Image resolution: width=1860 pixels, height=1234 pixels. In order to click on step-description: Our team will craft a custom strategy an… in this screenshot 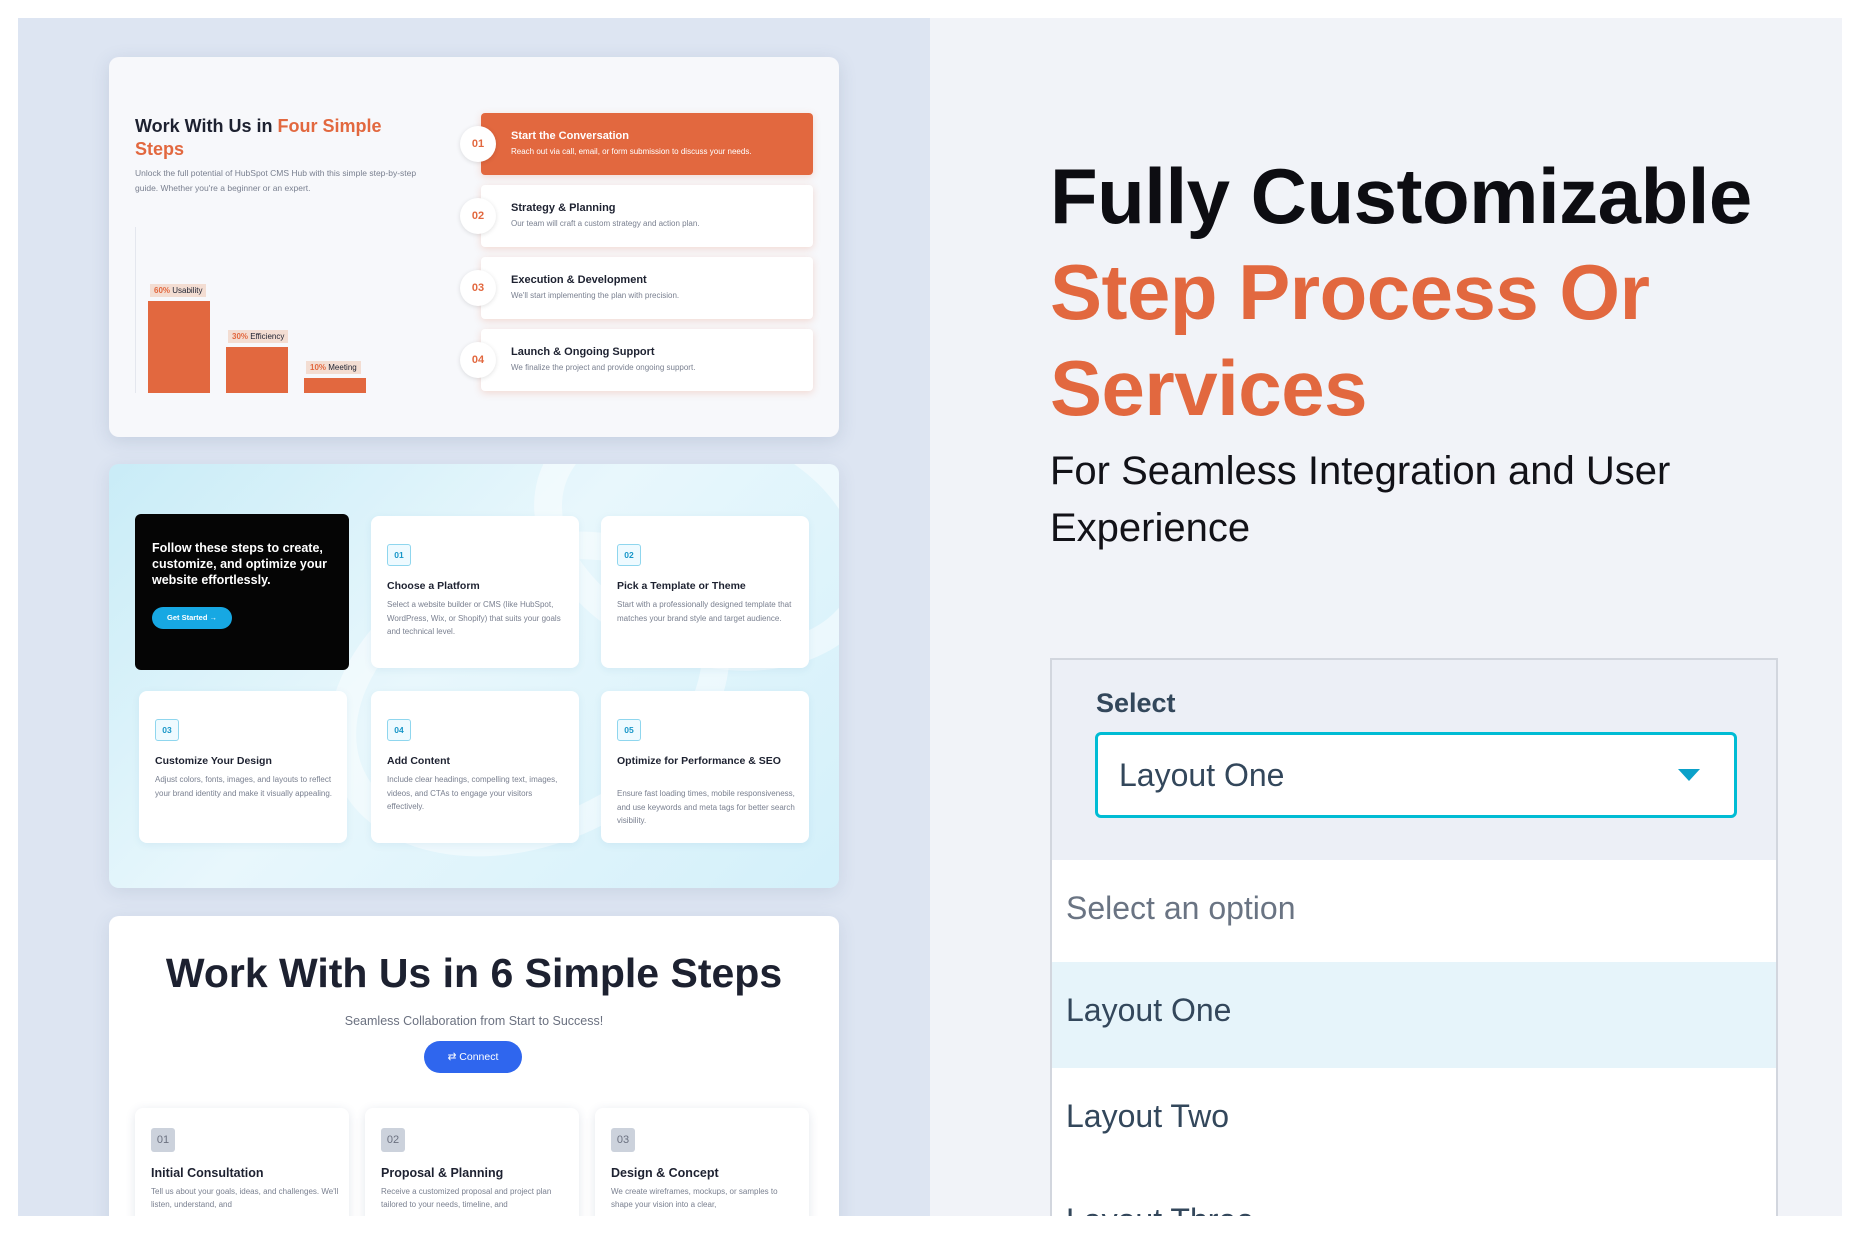, I will do `click(605, 223)`.